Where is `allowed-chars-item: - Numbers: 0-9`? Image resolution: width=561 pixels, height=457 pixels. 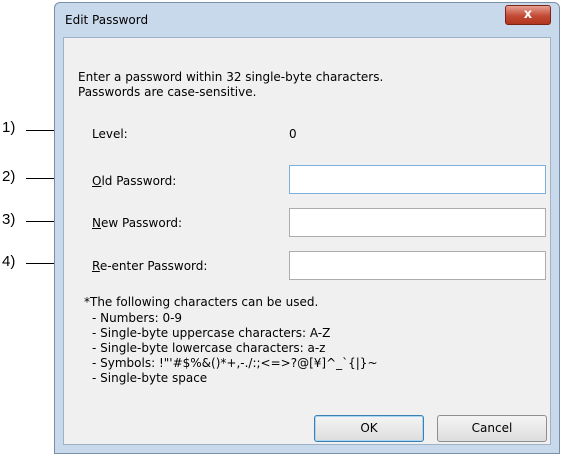
allowed-chars-item: - Numbers: 0-9 is located at coordinates (137, 318).